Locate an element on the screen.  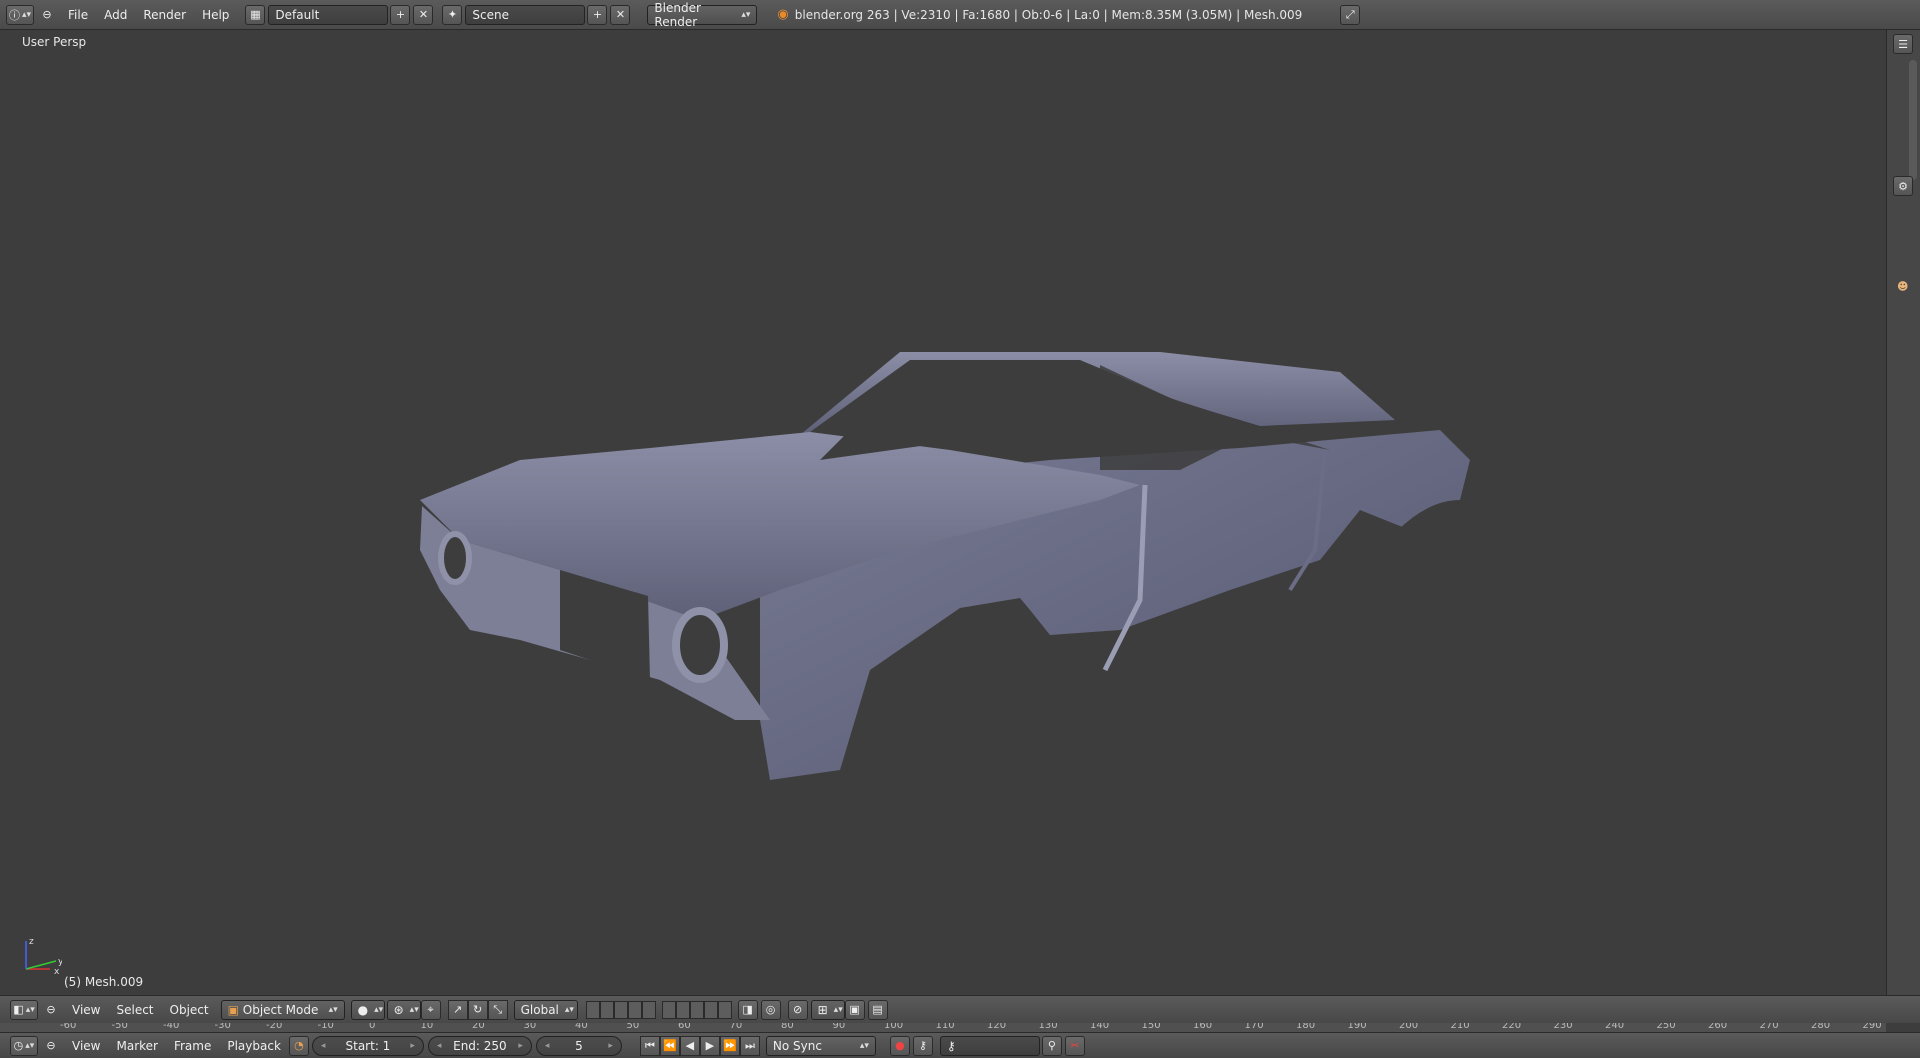
end-frame-label: End: 250 is located at coordinates (480, 1045).